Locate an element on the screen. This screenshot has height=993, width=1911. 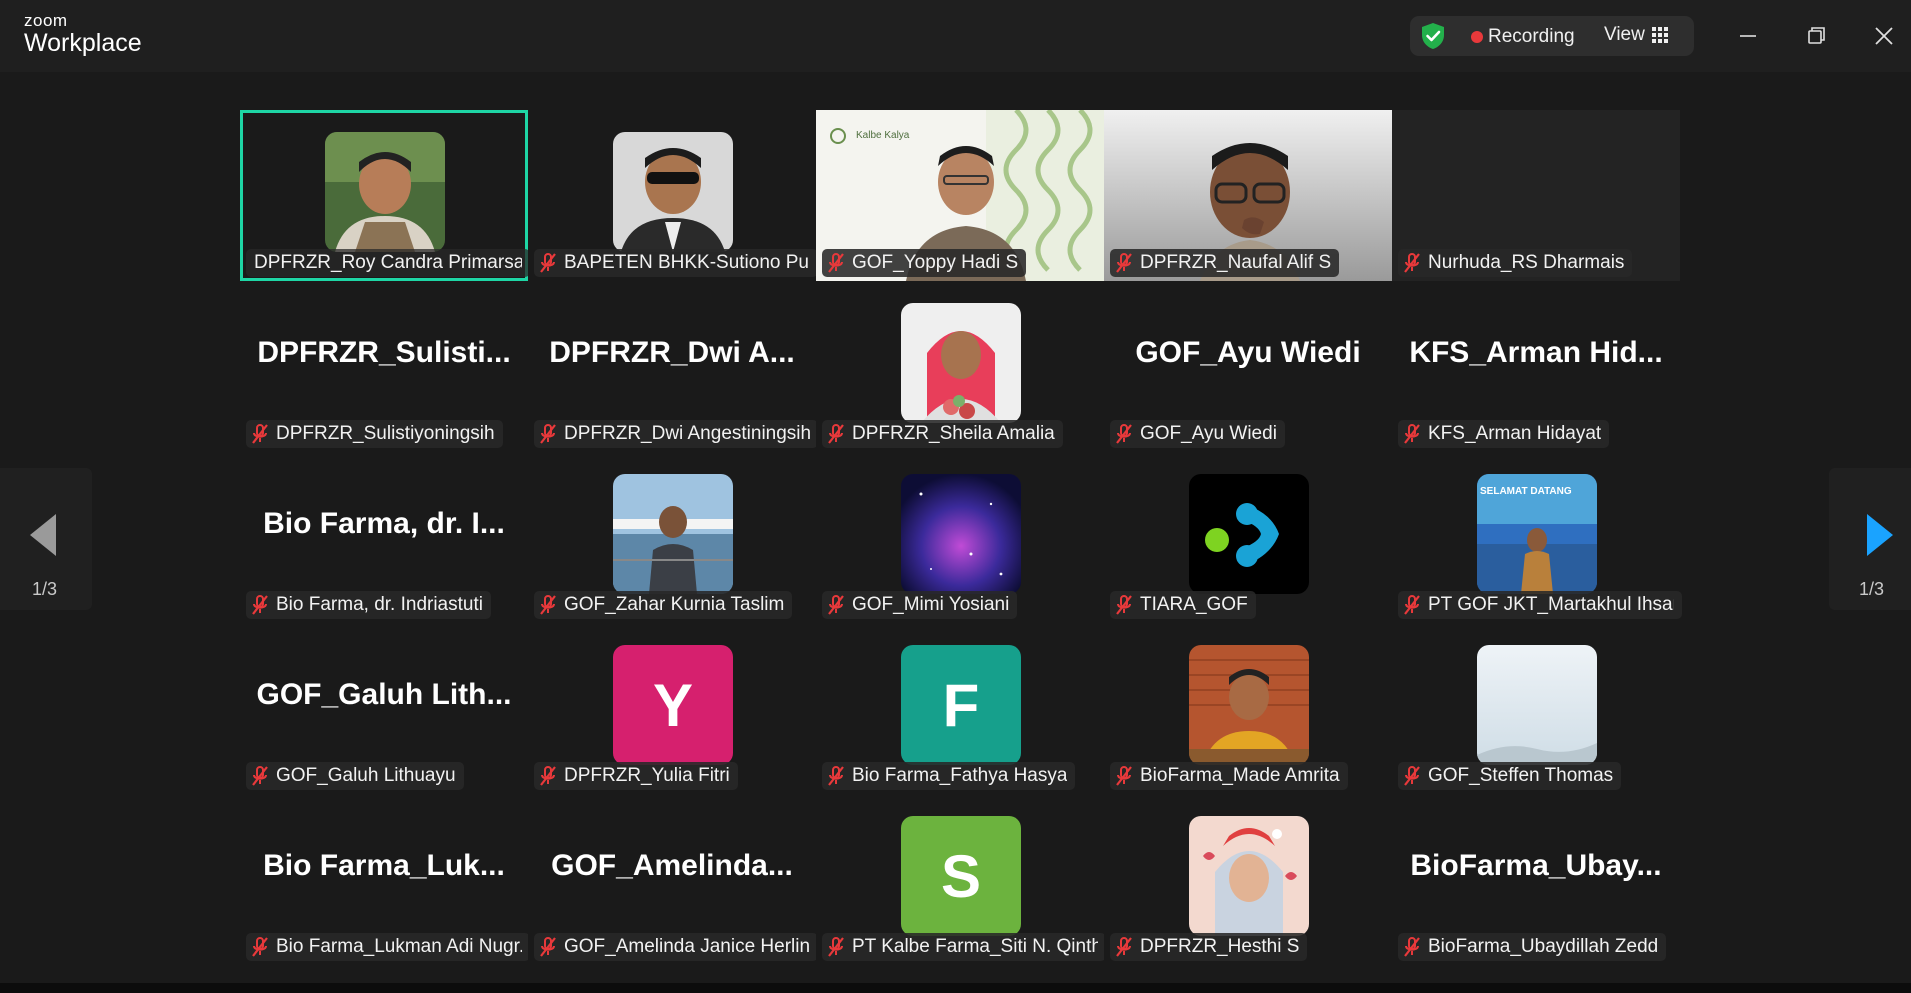
participant-tile: DPFRZR_Roy Candra Primarsa is located at coordinates (385, 195).